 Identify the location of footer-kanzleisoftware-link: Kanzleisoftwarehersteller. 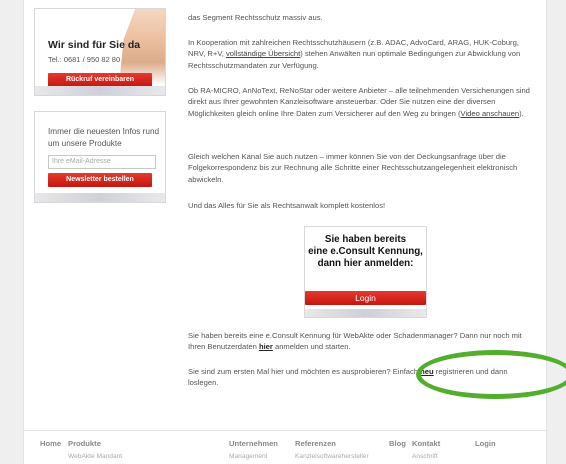
(332, 456).